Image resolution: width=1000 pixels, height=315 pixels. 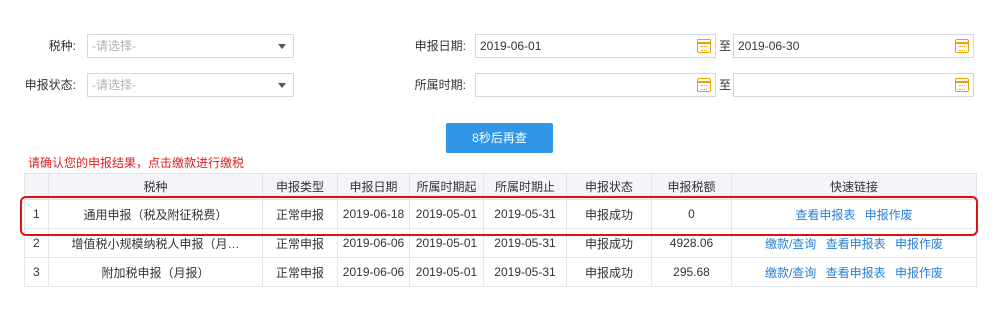 What do you see at coordinates (155, 272) in the screenshot?
I see `row-tax: 附加税申报（月报）` at bounding box center [155, 272].